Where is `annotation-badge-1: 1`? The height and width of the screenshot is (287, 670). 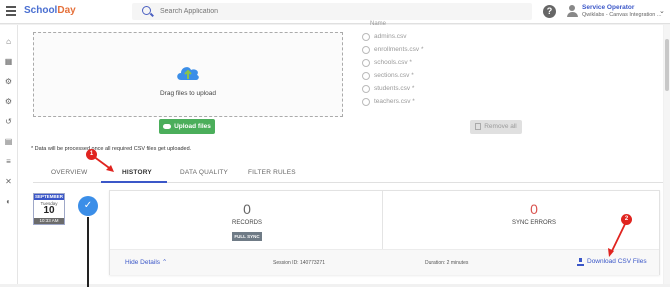 annotation-badge-1: 1 is located at coordinates (91, 154).